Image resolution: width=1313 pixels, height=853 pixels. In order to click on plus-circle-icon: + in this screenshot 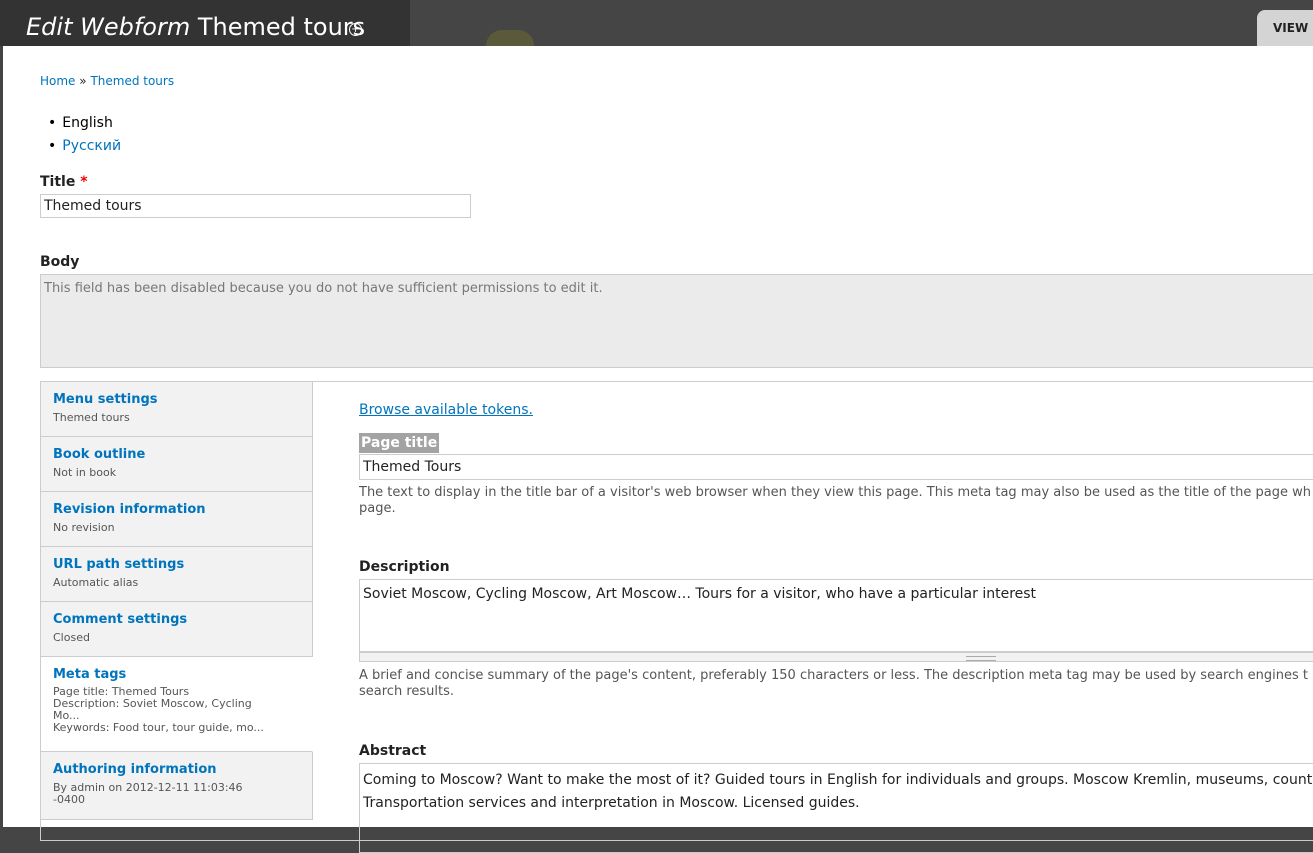, I will do `click(355, 29)`.